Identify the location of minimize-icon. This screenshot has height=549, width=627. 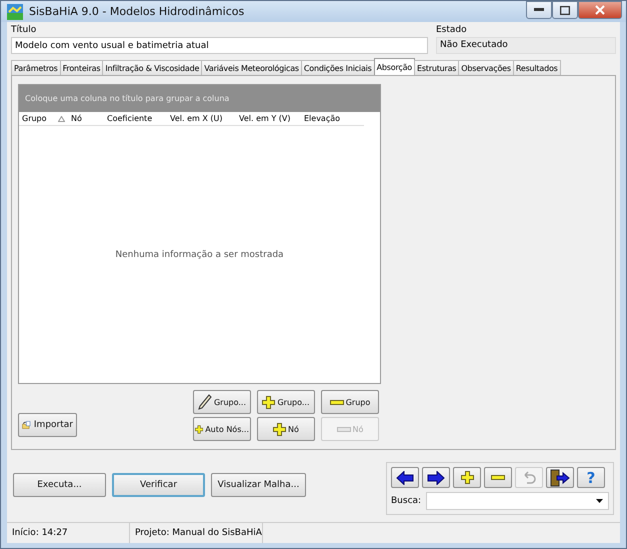
(539, 10).